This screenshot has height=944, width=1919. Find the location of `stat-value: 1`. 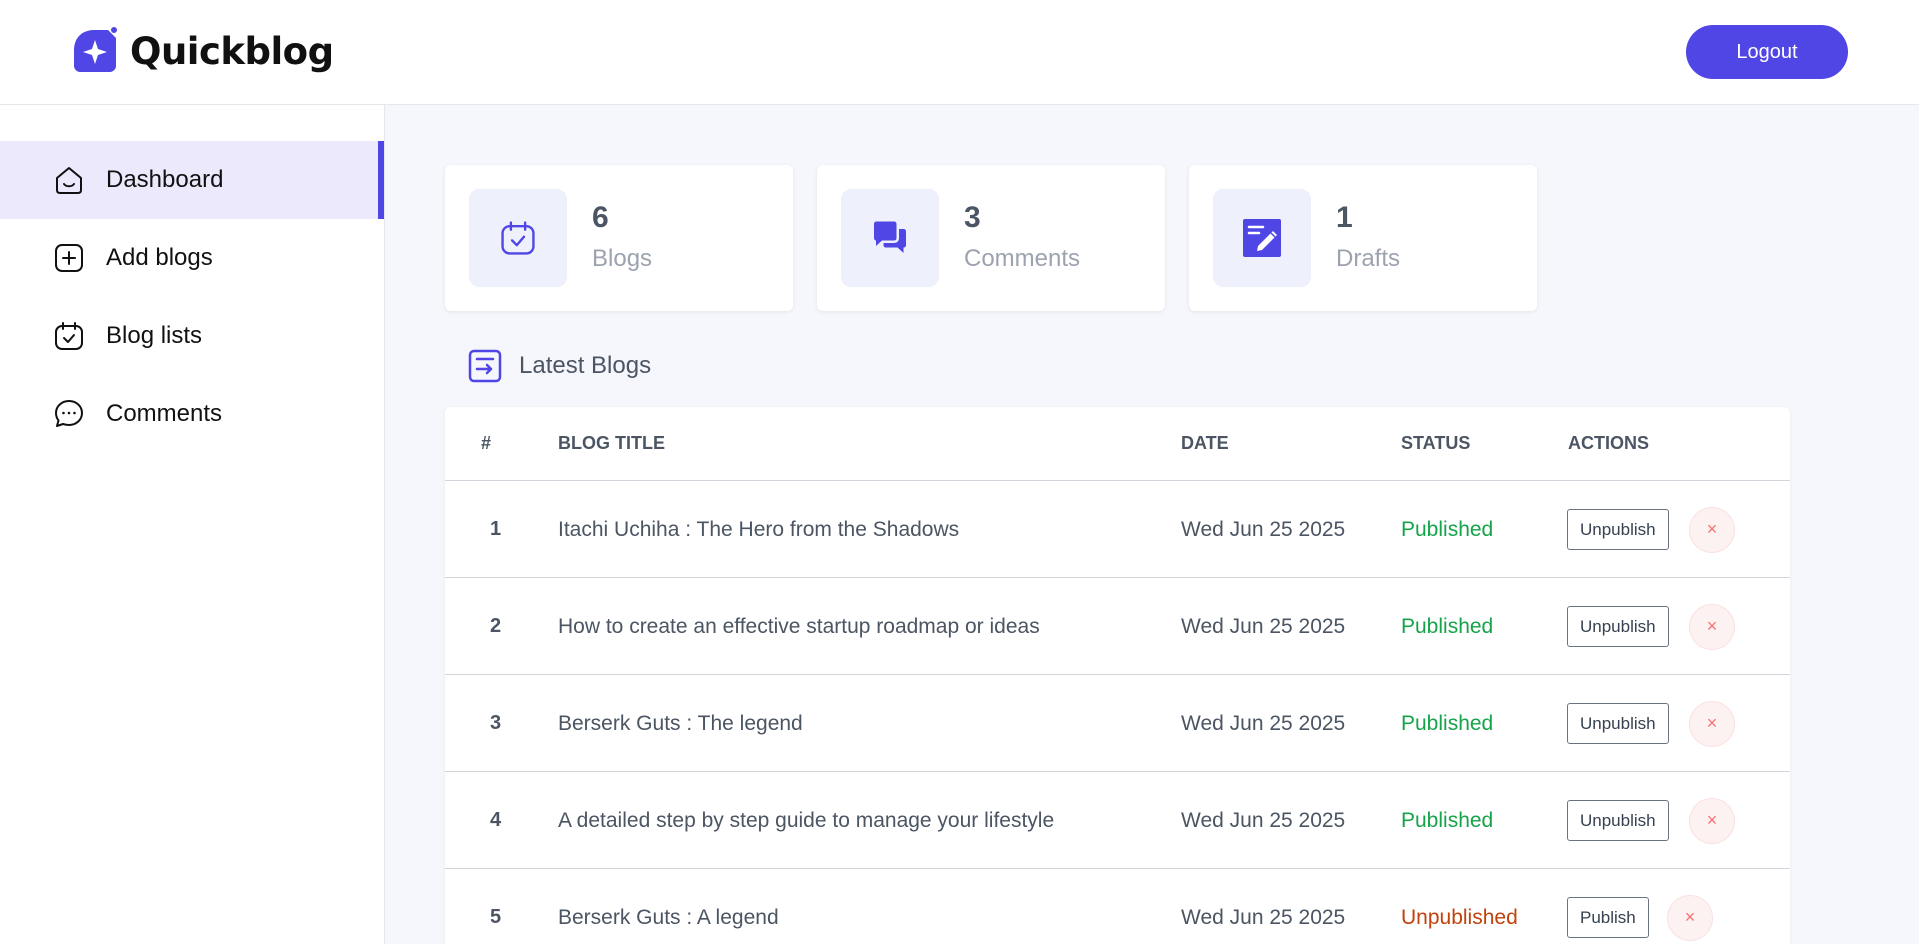

stat-value: 1 is located at coordinates (1344, 217).